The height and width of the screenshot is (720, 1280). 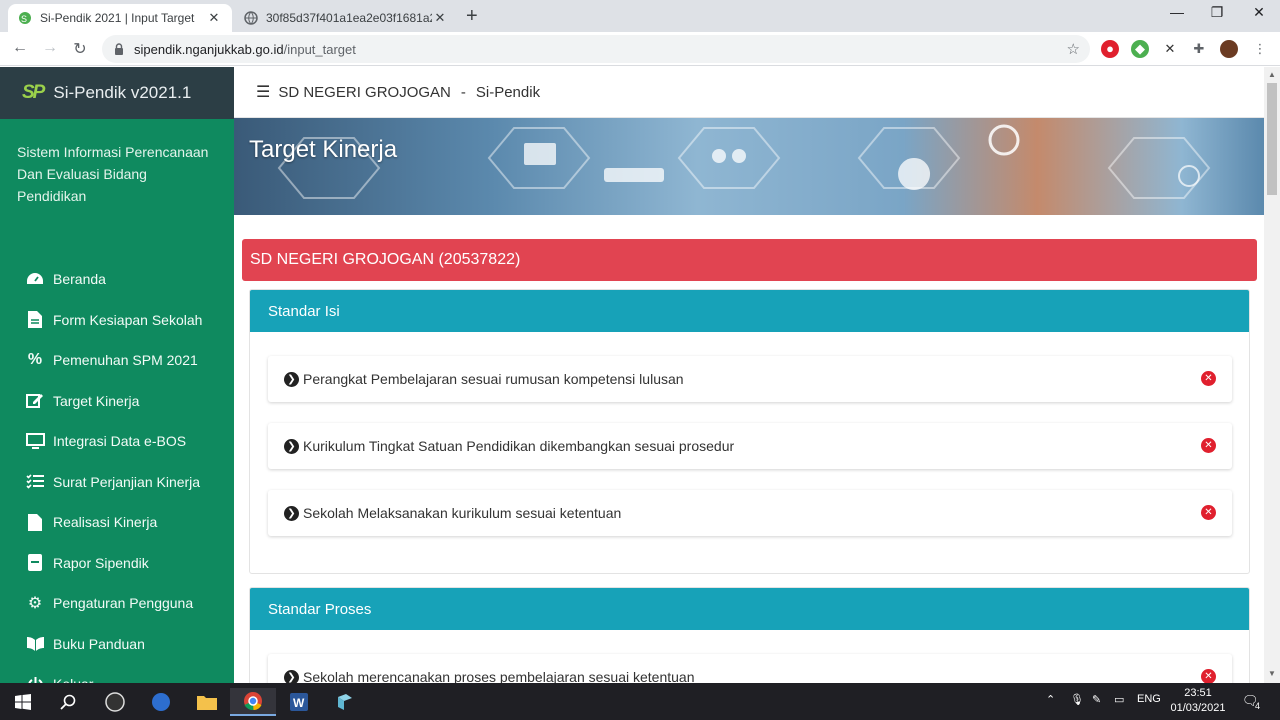 I want to click on edit-icon, so click(x=35, y=401).